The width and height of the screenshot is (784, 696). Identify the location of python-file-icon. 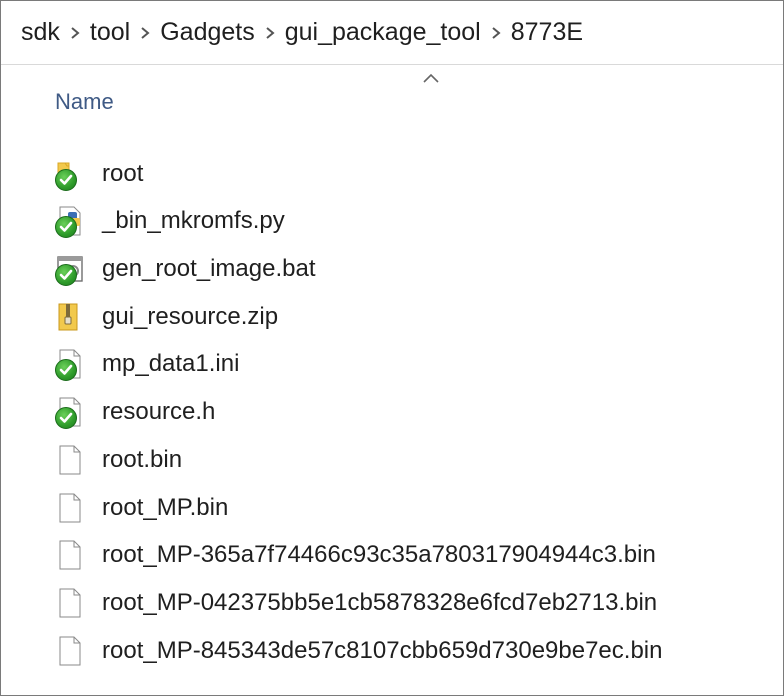
(70, 221).